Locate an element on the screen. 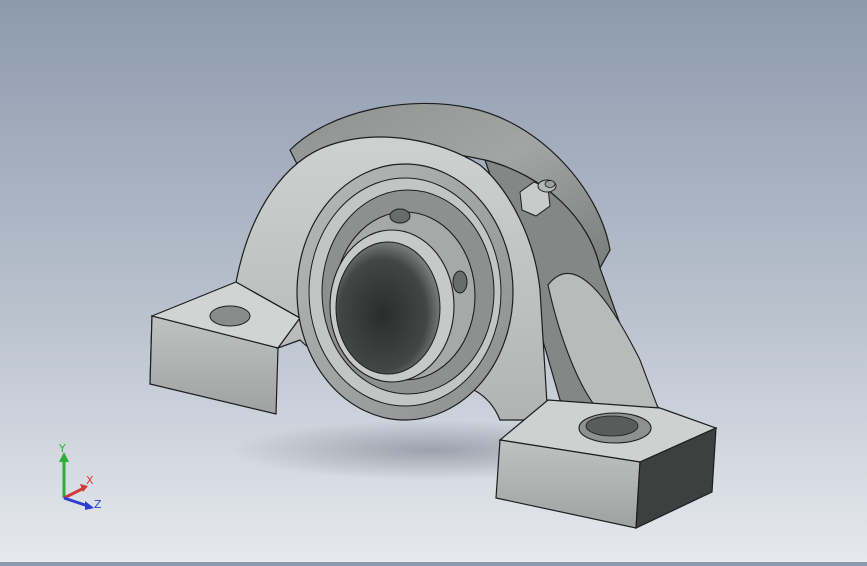  x-axis is located at coordinates (74, 493).